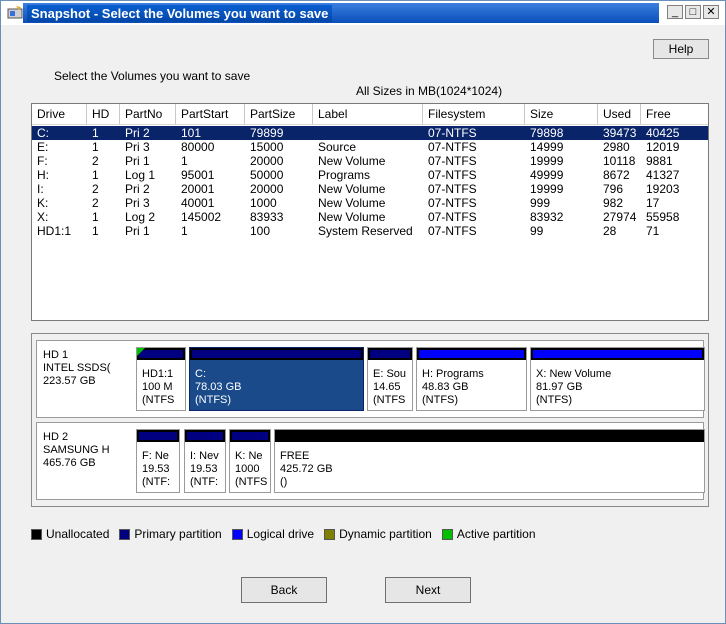 The height and width of the screenshot is (624, 726). I want to click on table-cell: 83932, so click(547, 217).